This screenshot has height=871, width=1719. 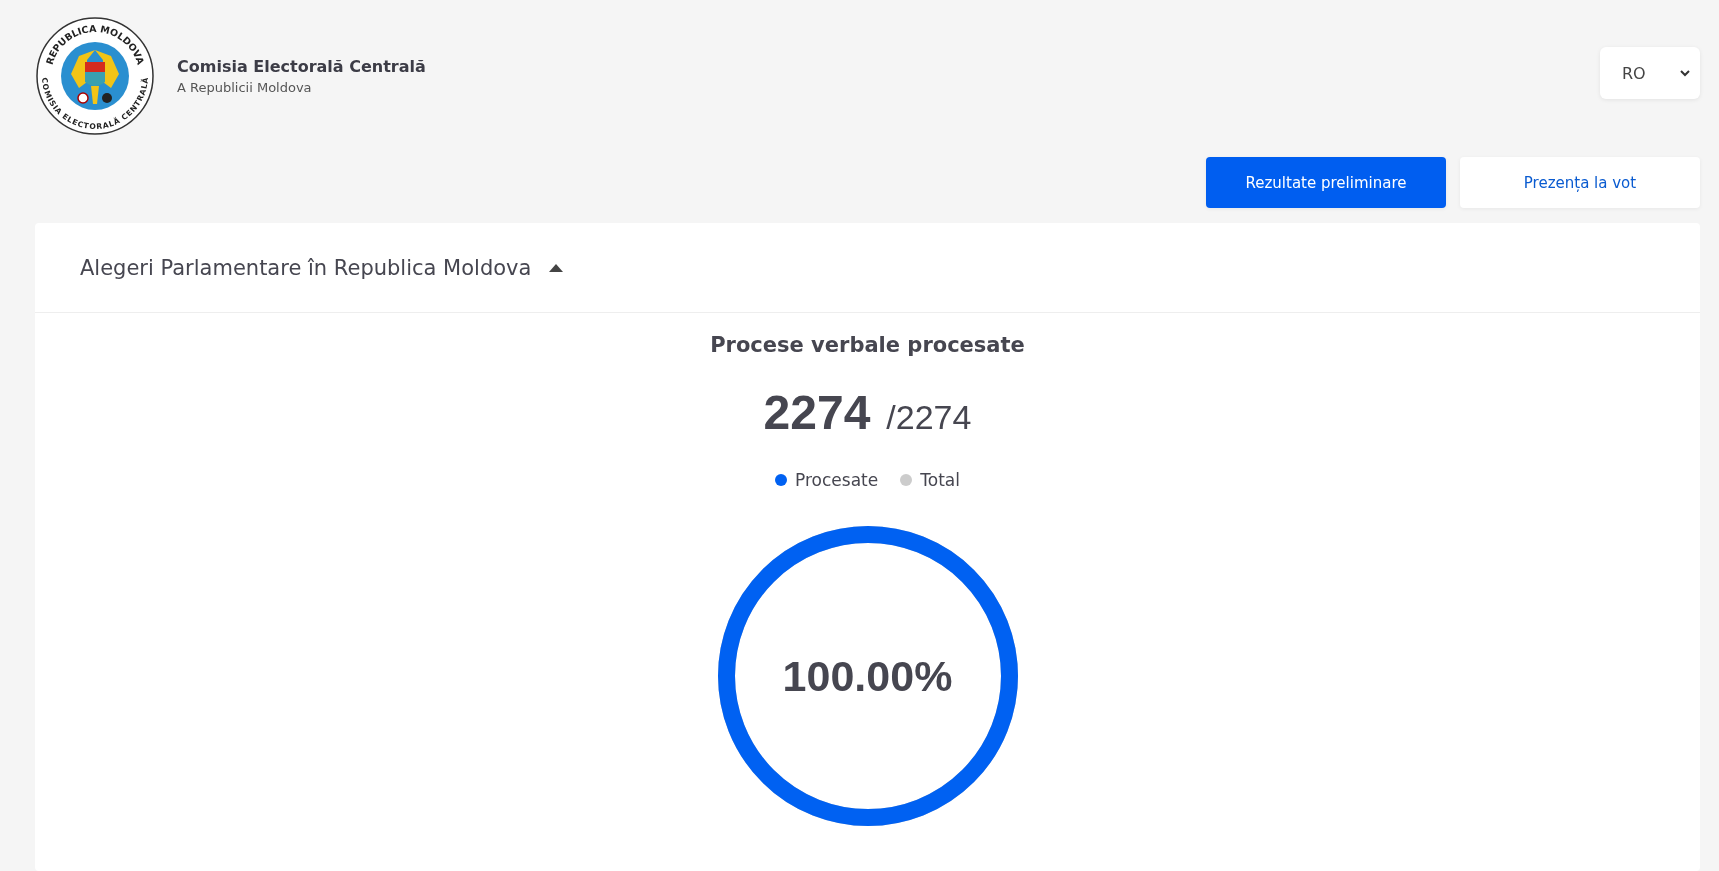 I want to click on percentage-label: 100.00%, so click(x=867, y=676).